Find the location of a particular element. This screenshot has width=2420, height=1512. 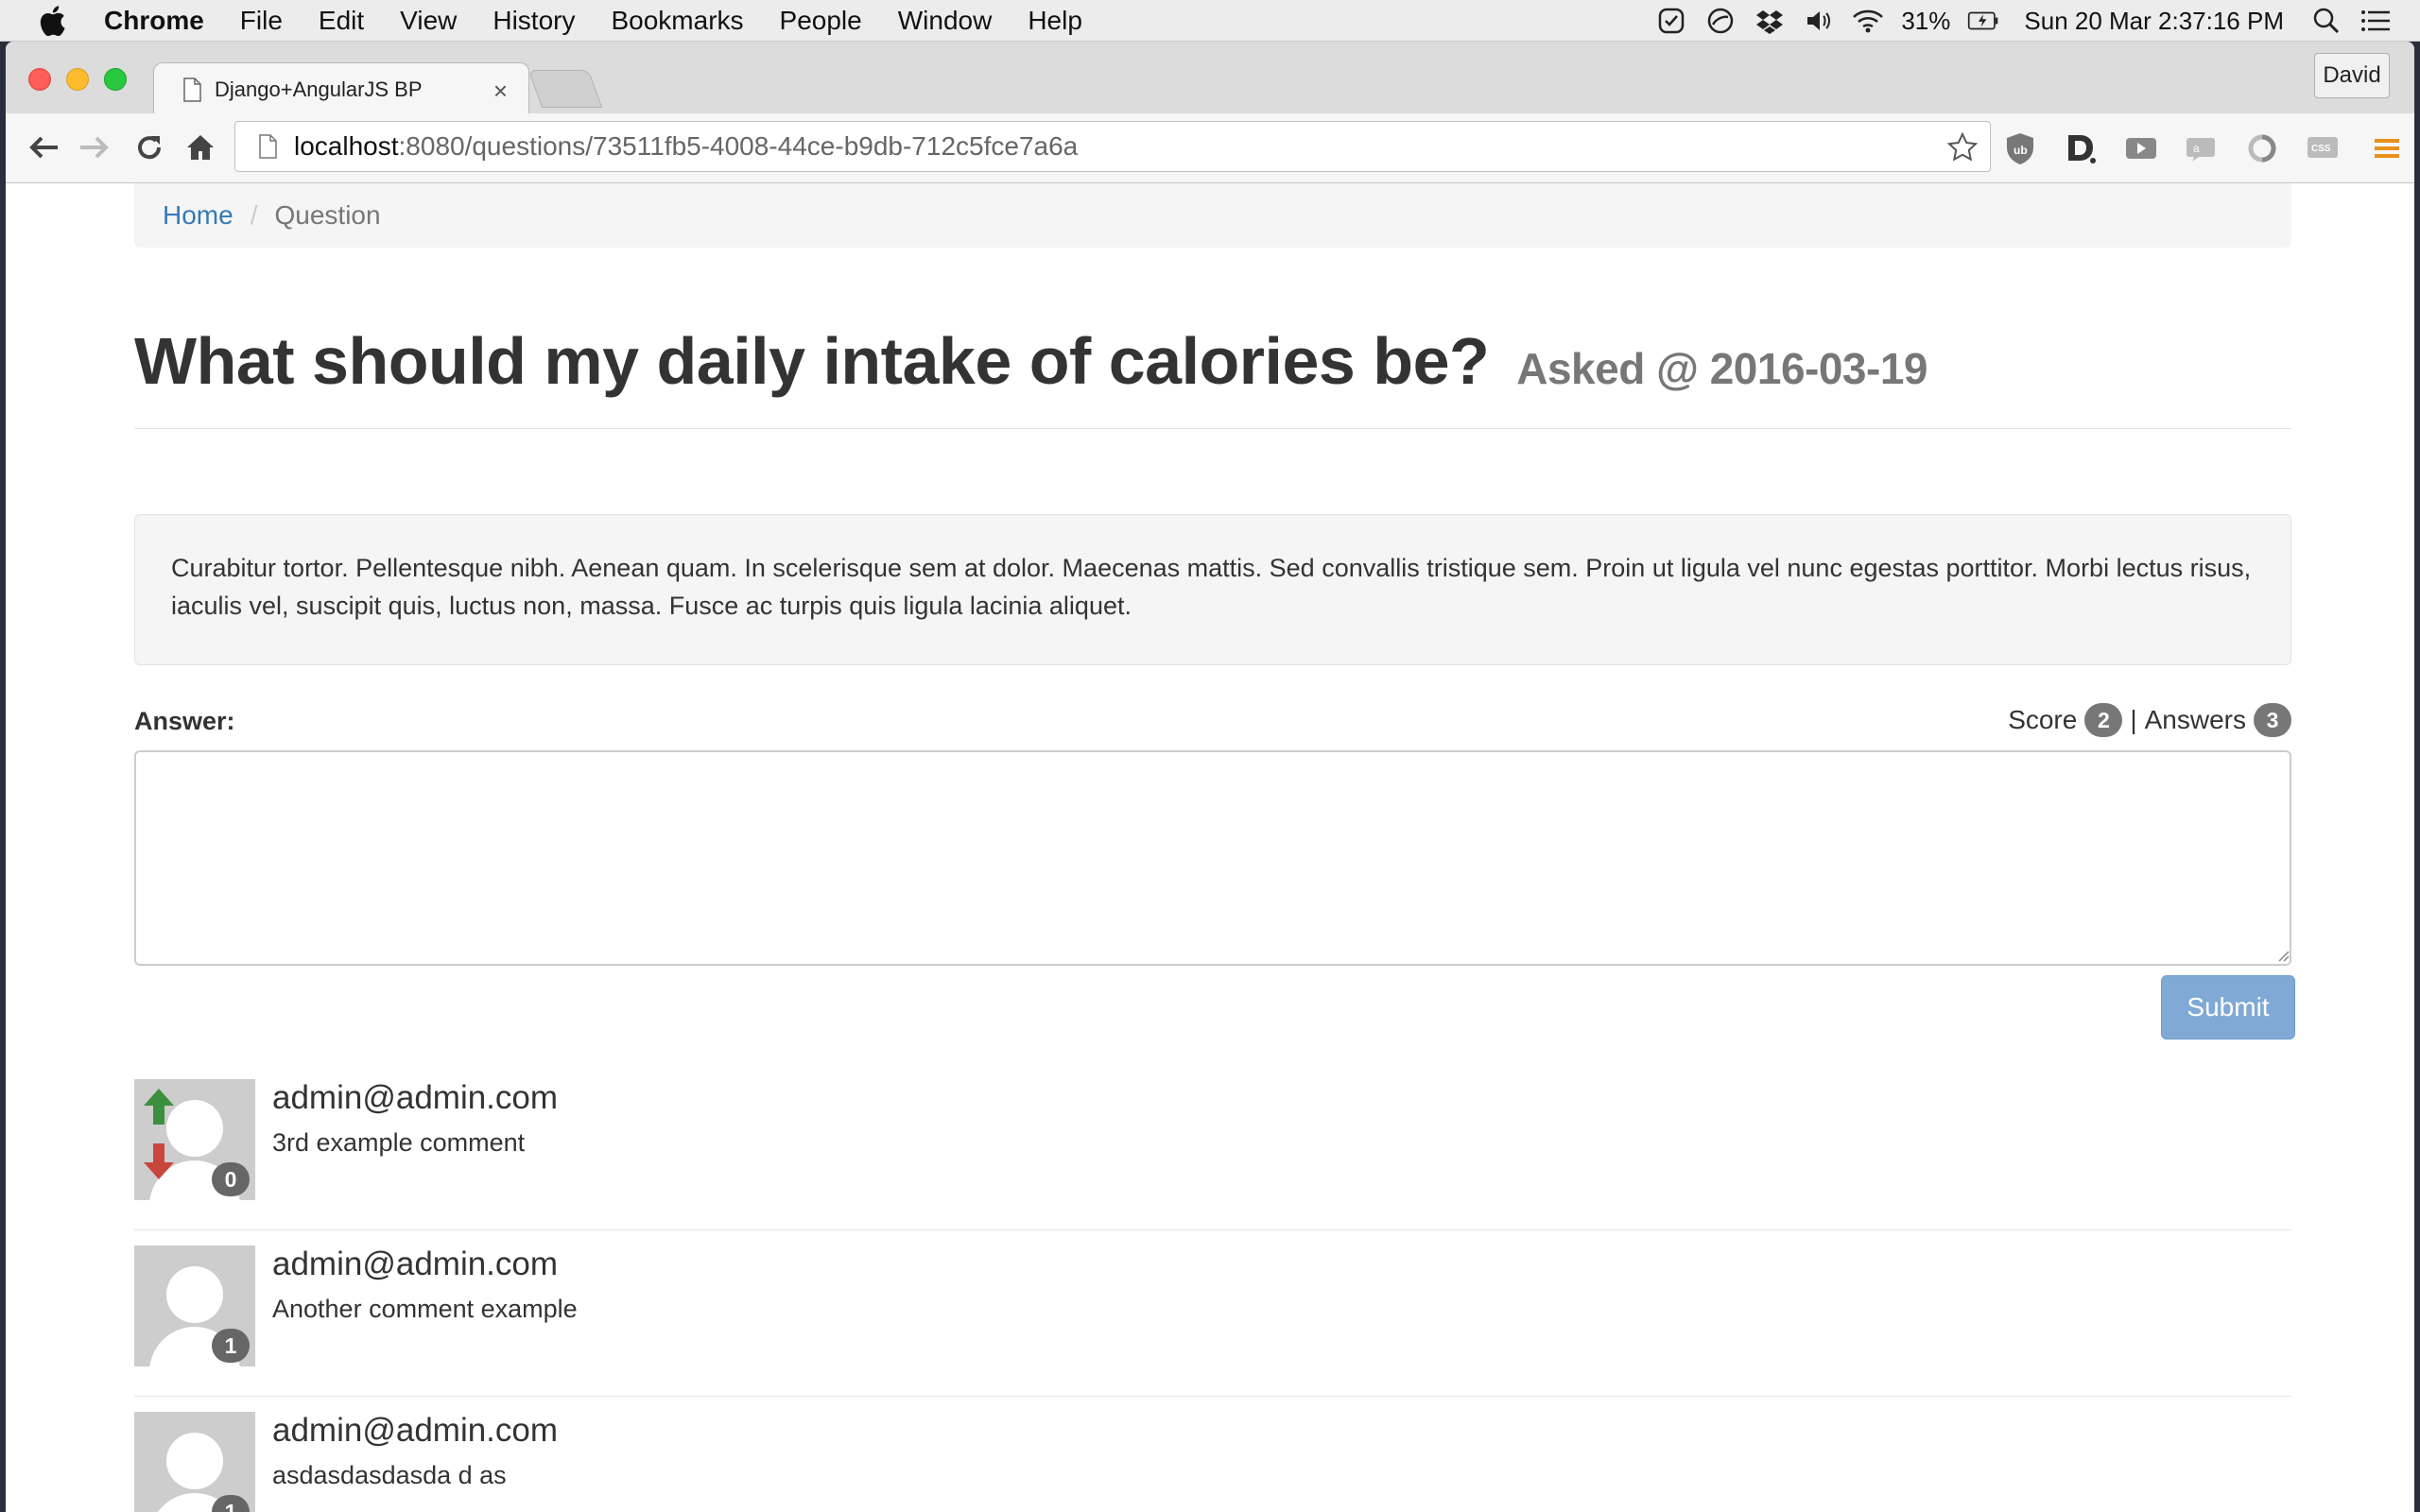

svg-text: CSS is located at coordinates (2321, 149).